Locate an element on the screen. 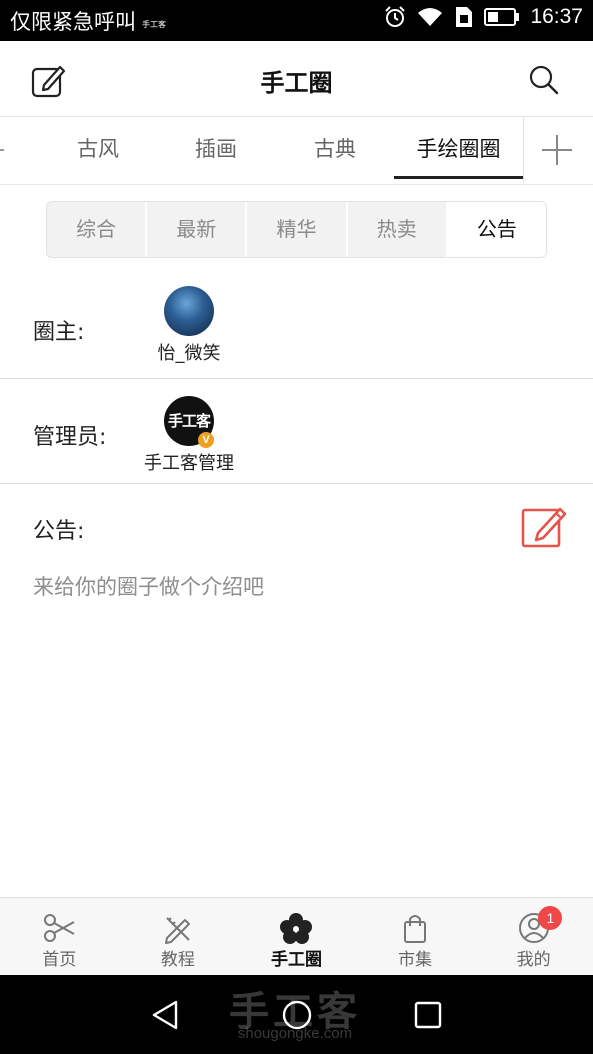 Image resolution: width=593 pixels, height=1054 pixels. nav-mine: 我的 1 is located at coordinates (533, 936).